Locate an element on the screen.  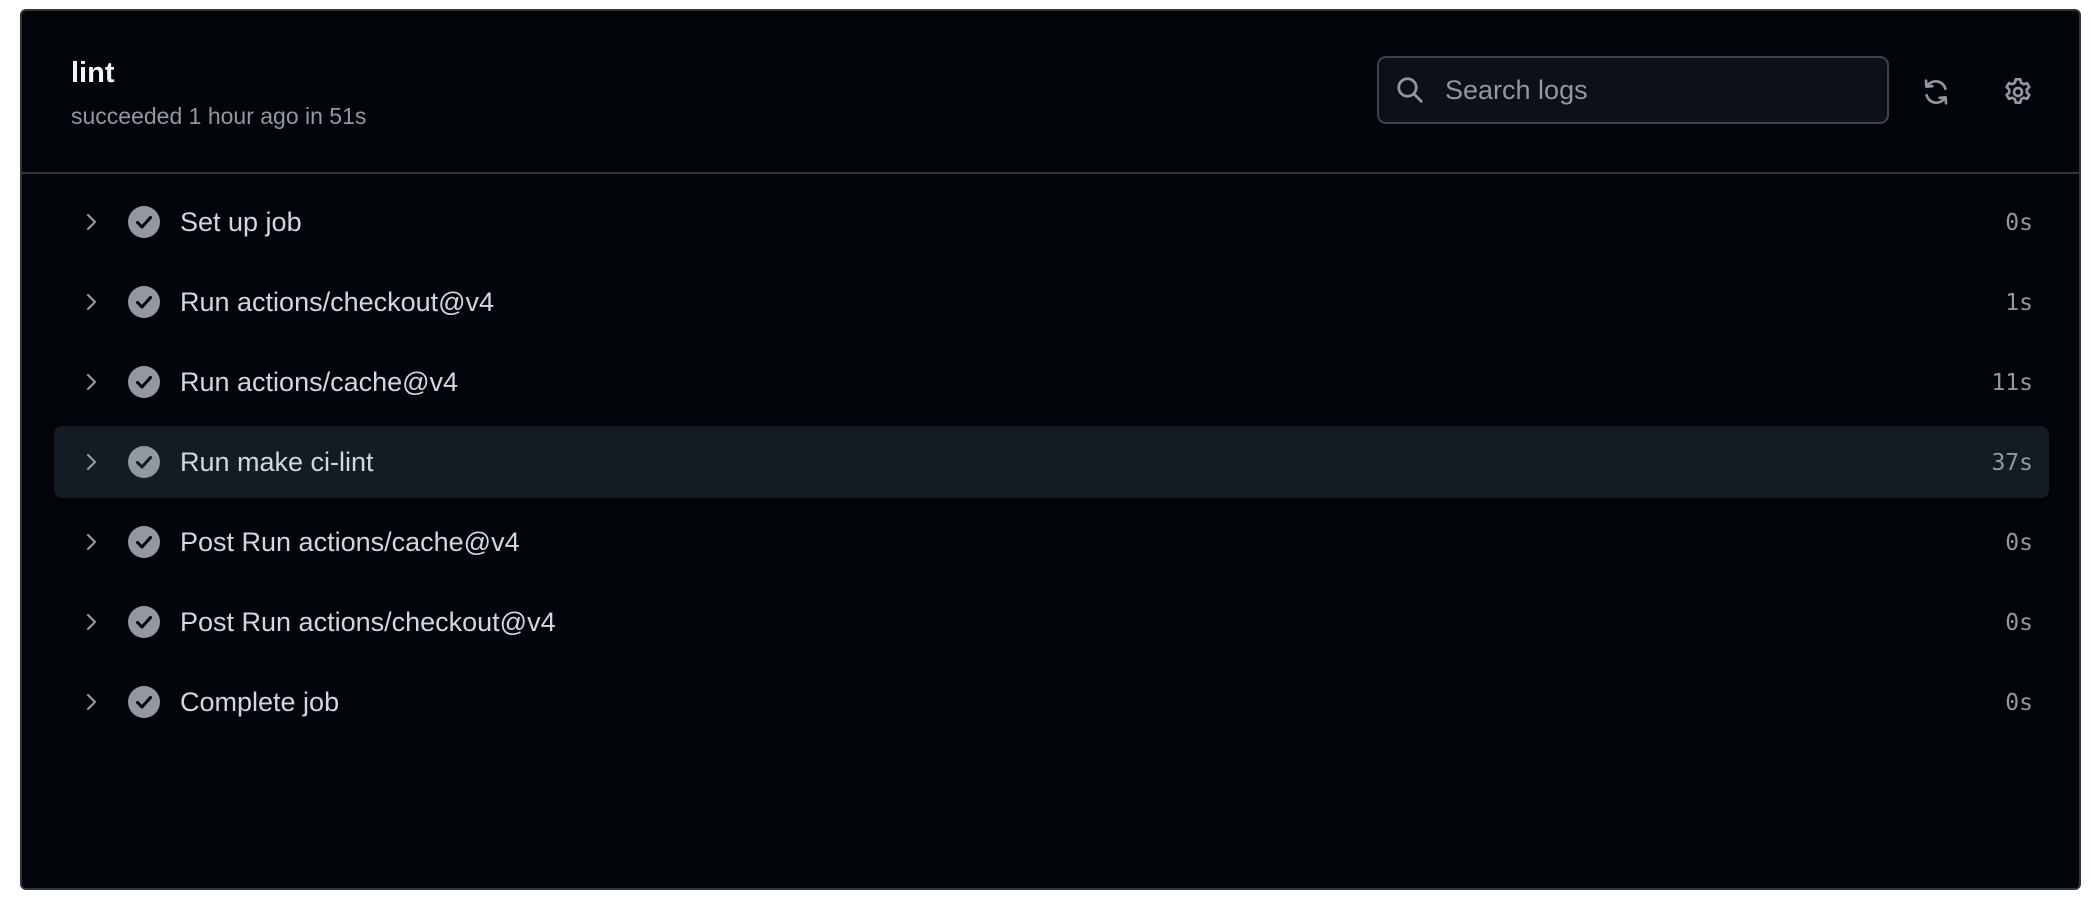
step-name: Post Run actions/checkout@v4 is located at coordinates (368, 622).